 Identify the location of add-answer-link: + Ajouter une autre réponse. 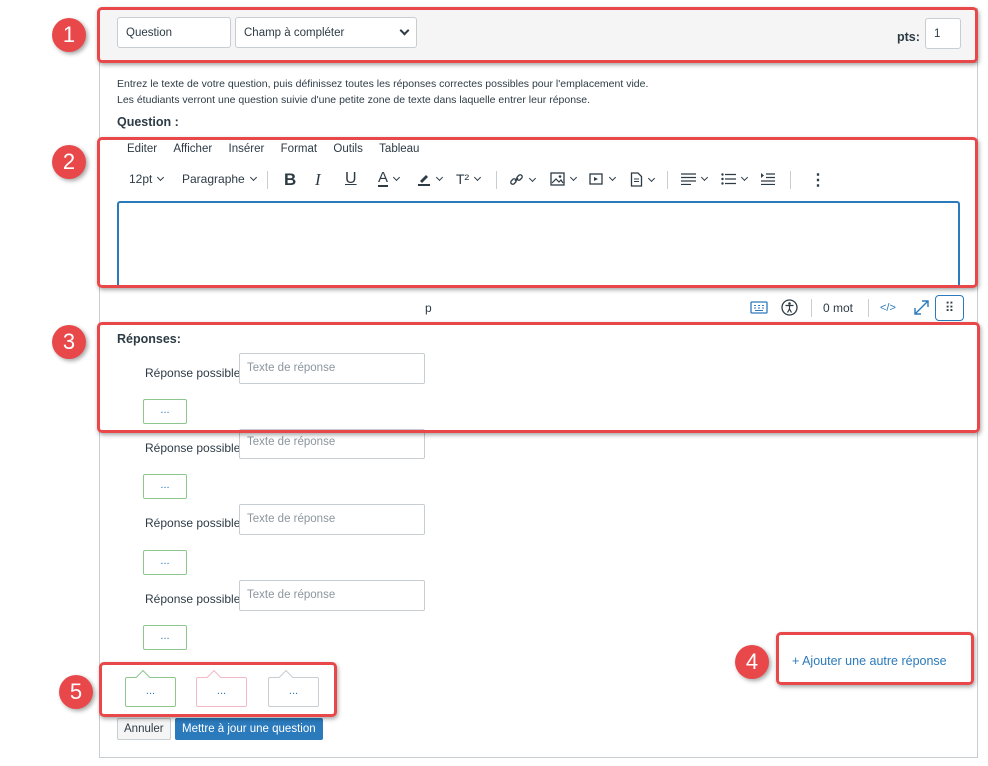
(869, 661).